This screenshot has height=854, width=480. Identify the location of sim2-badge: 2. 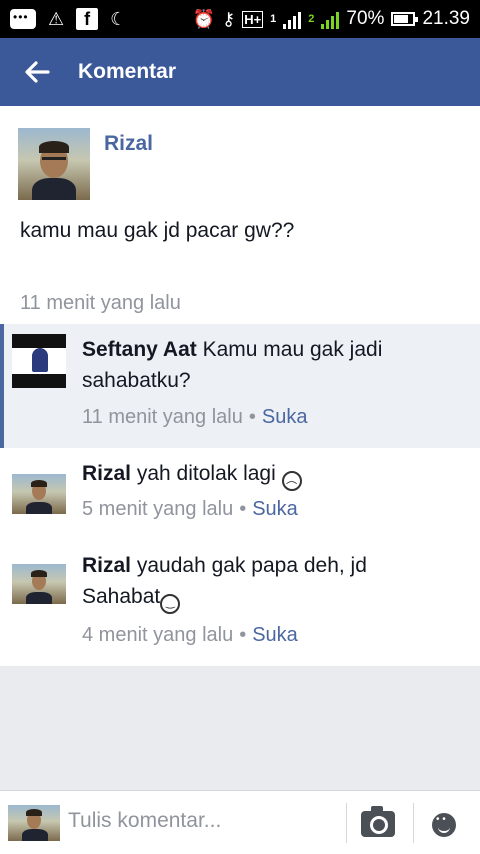
(311, 19).